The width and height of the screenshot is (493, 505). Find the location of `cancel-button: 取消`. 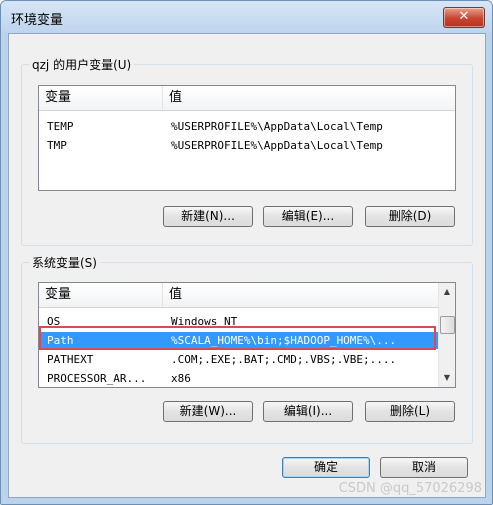

cancel-button: 取消 is located at coordinates (424, 467).